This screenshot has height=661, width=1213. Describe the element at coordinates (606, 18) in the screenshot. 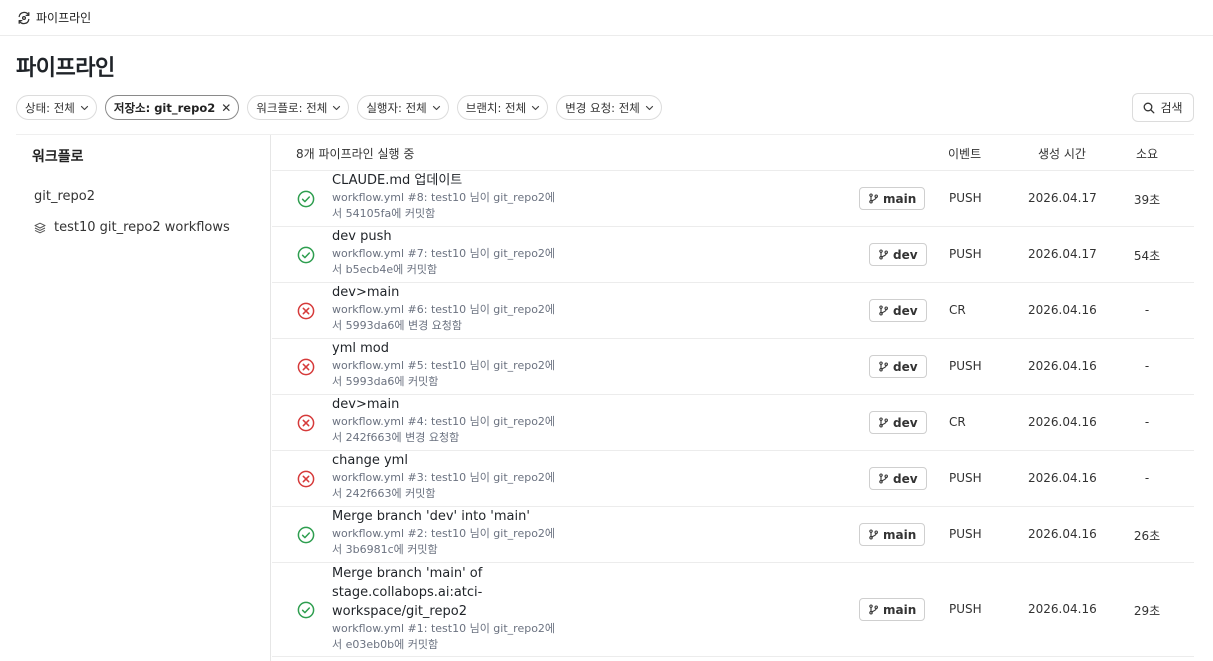

I see `top-bar: 파이프라인` at that location.